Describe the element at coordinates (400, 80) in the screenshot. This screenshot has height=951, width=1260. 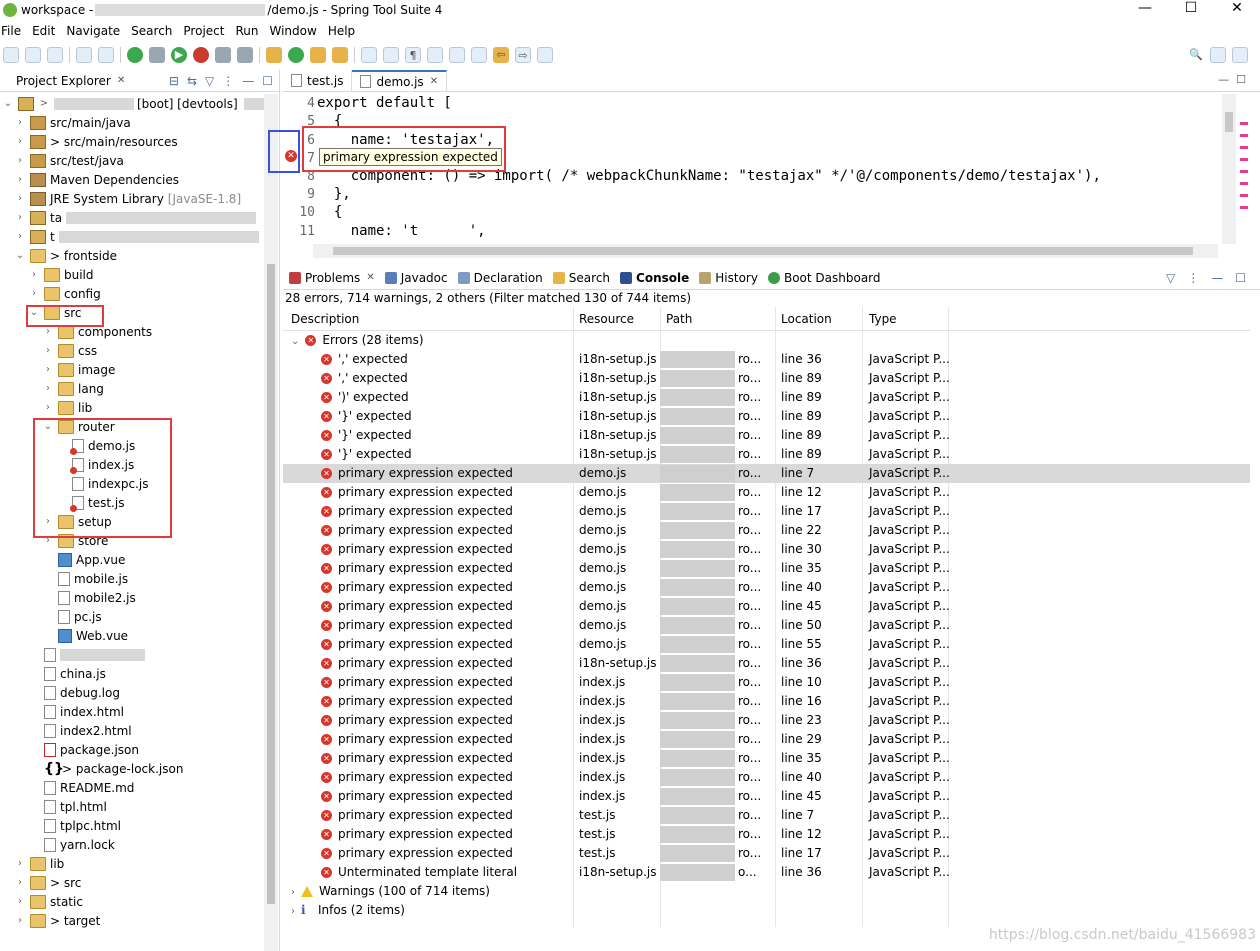
I see `tab-demo-js: demo.js ✕` at that location.